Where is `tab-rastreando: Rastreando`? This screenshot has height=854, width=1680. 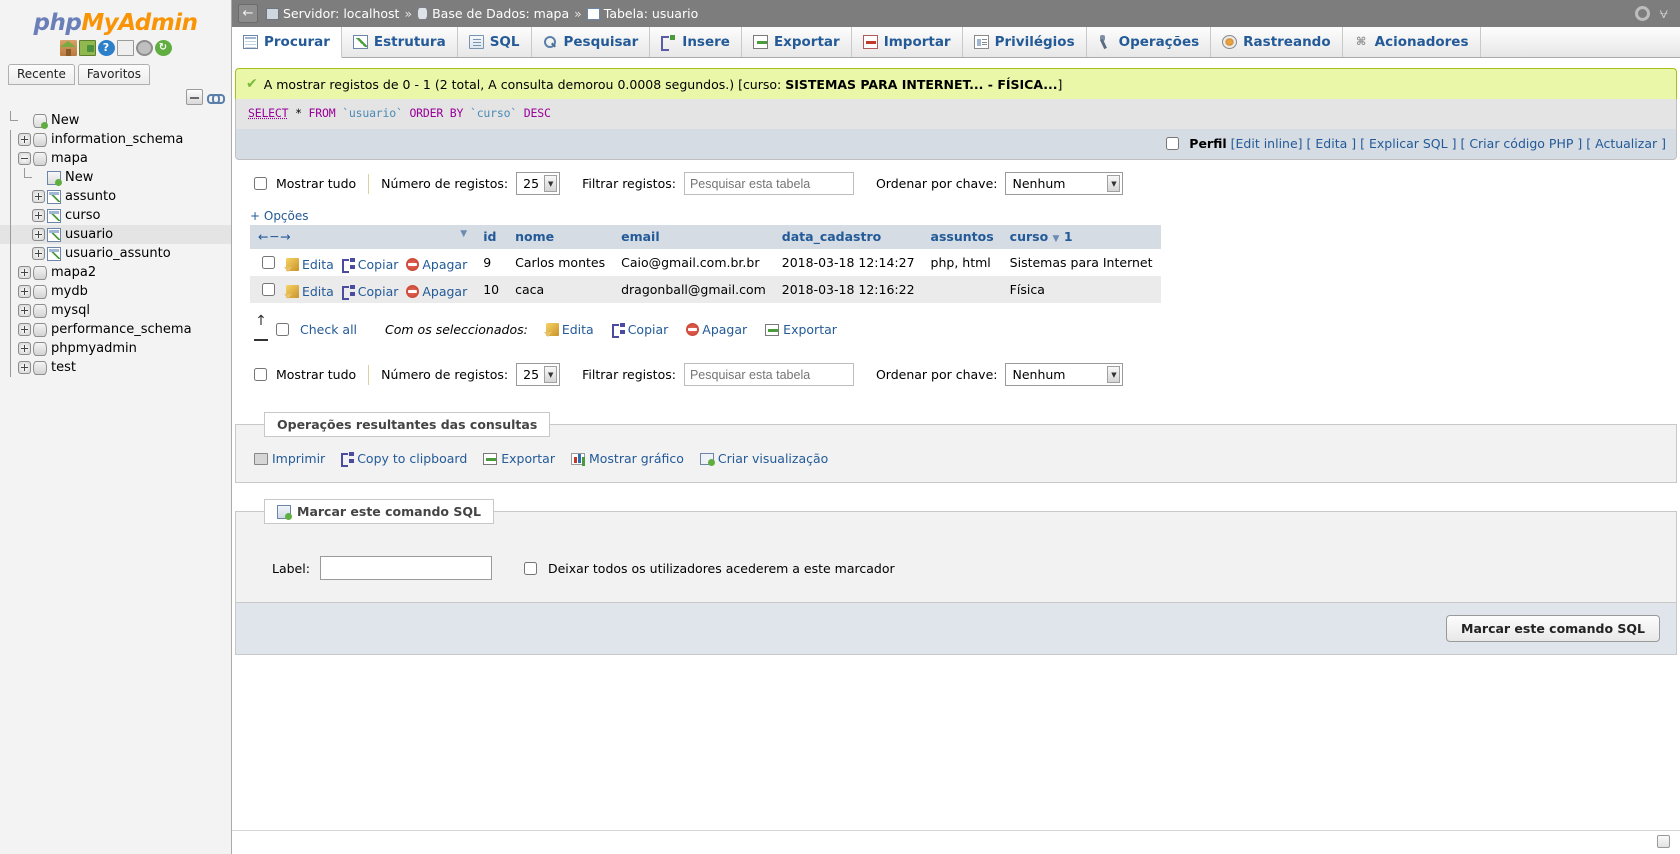
tab-rastreando: Rastreando is located at coordinates (1277, 42).